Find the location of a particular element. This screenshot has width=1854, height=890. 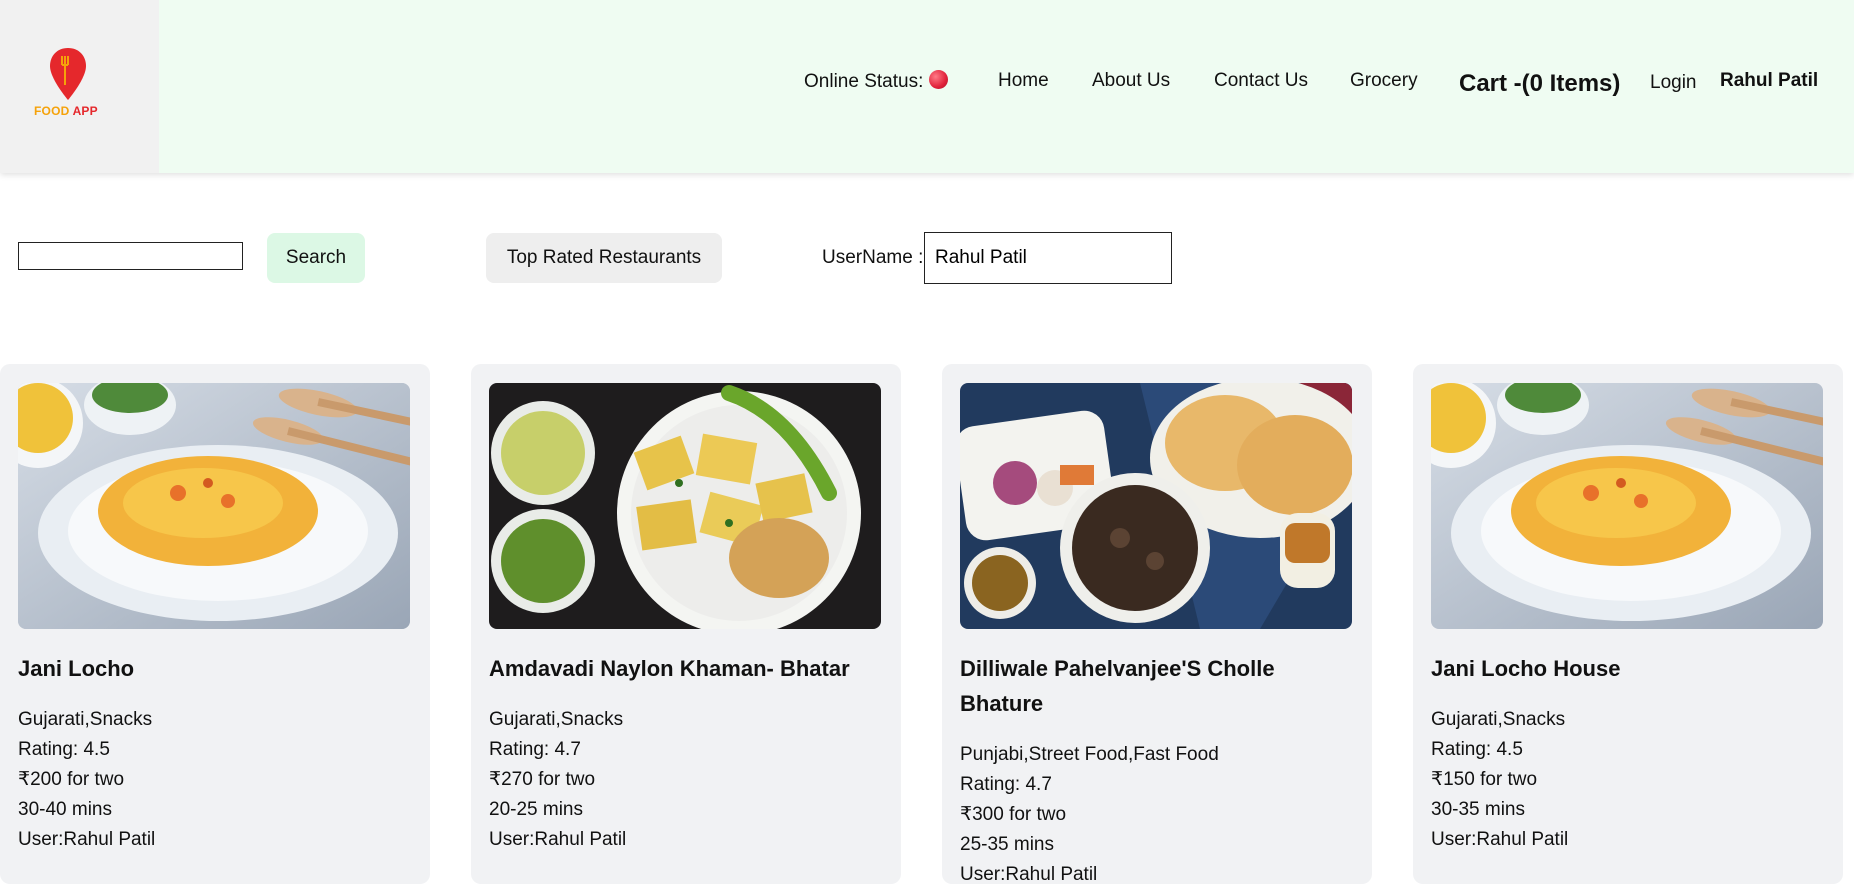

nav-about-us: About Us is located at coordinates (1131, 81).